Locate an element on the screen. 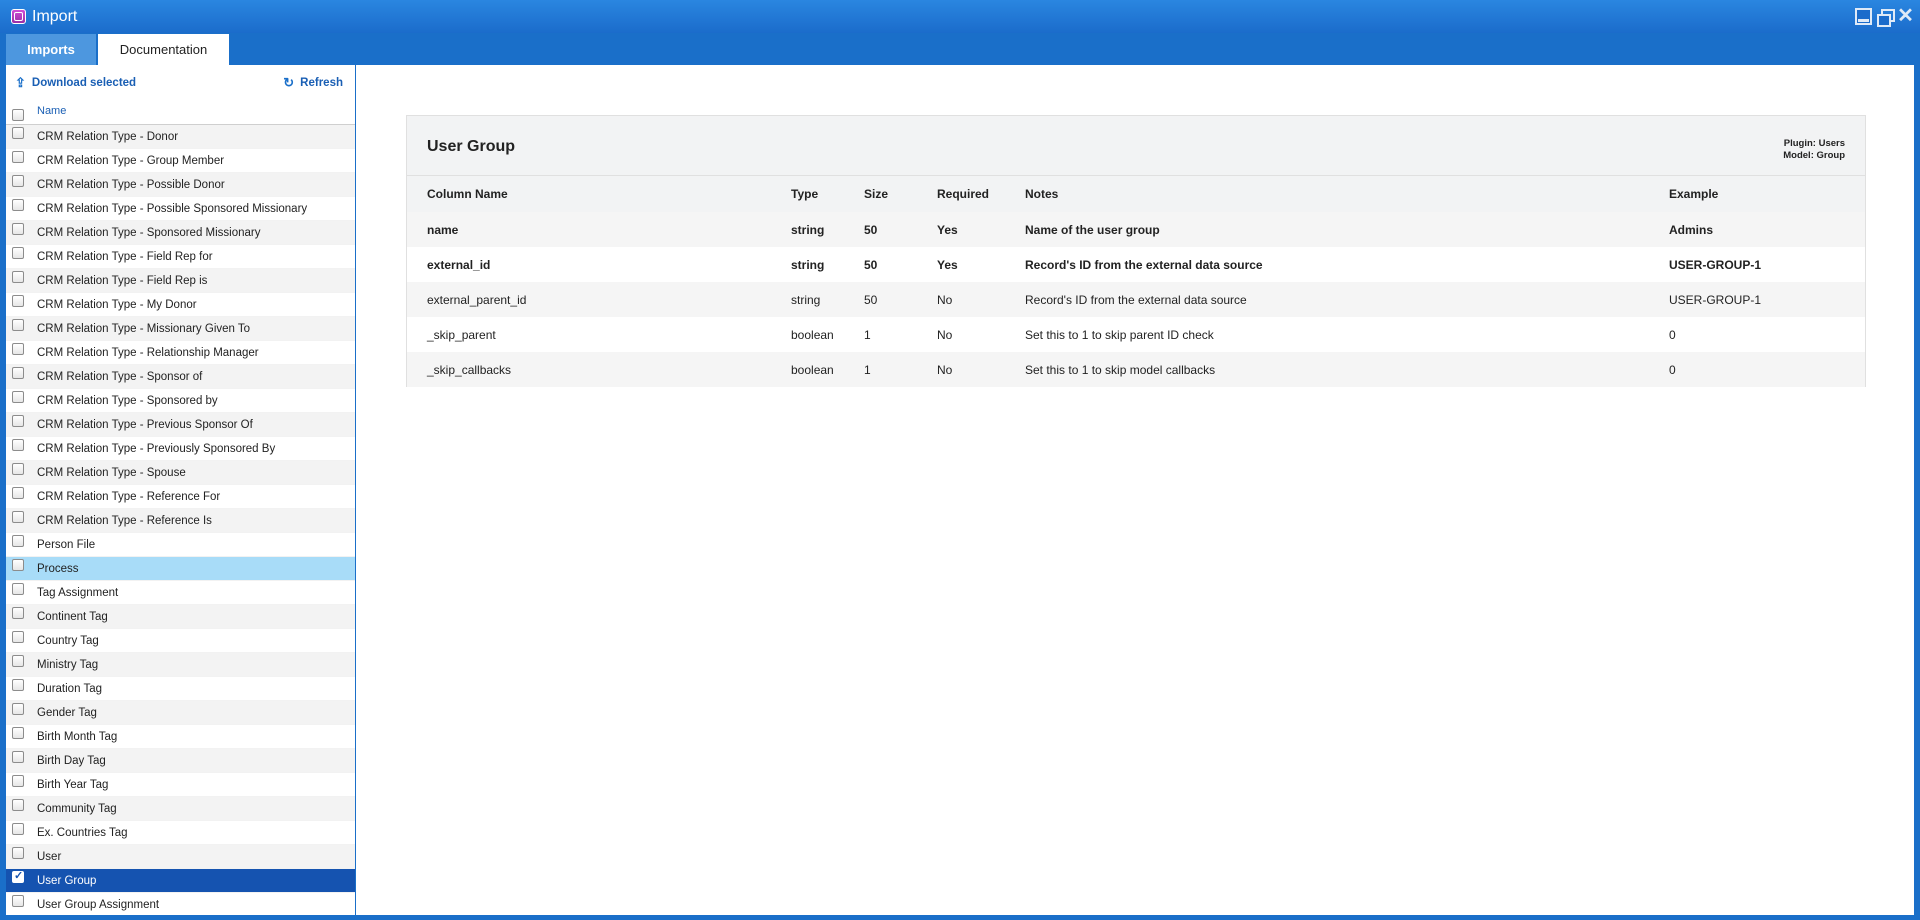  close-icon: ✕ is located at coordinates (1905, 16).